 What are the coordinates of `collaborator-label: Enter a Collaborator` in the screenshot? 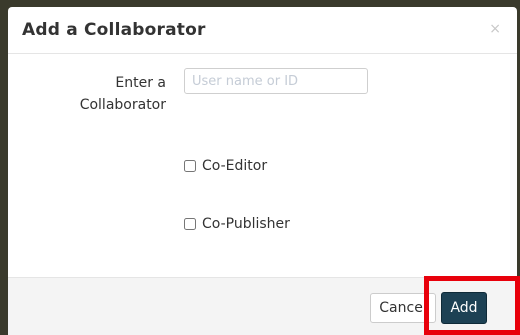 It's located at (91, 94).